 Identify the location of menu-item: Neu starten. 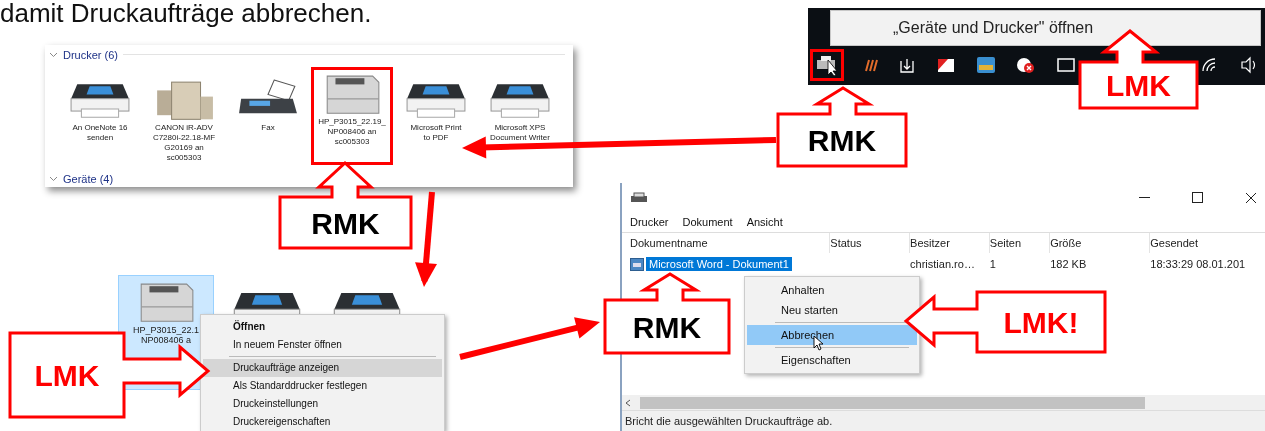
(832, 310).